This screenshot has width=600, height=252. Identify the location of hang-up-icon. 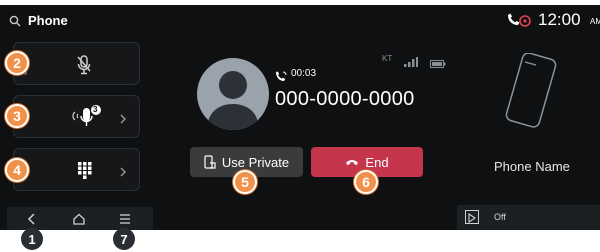
(352, 162).